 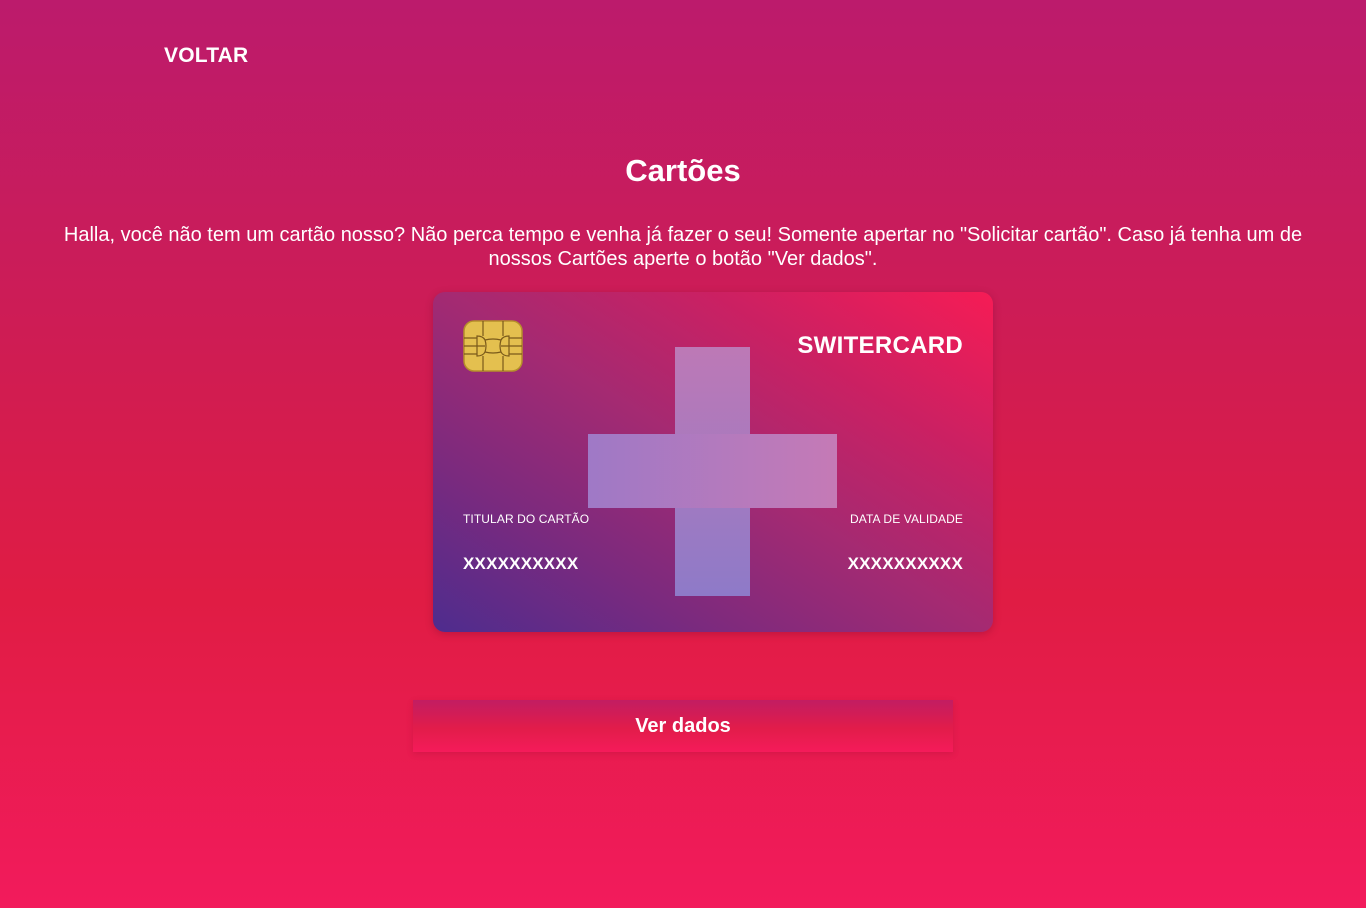 I want to click on swiss-cross-horizontal-bar, so click(x=712, y=471).